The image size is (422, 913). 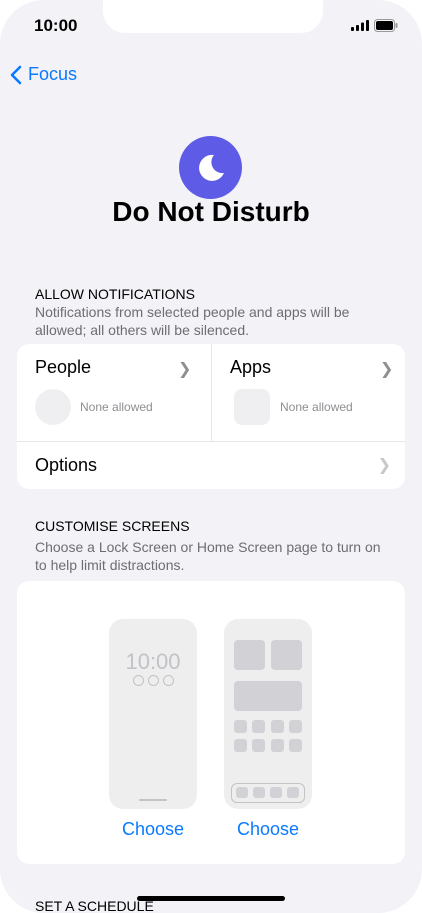 What do you see at coordinates (268, 829) in the screenshot?
I see `choose-home-screen-button: Choose` at bounding box center [268, 829].